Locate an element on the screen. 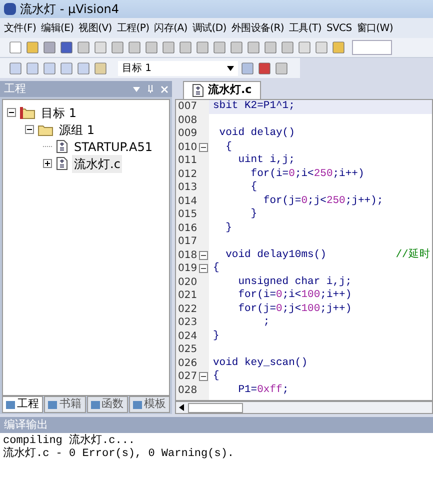 The image size is (433, 485). tree-item: 目标 1 is located at coordinates (58, 113).